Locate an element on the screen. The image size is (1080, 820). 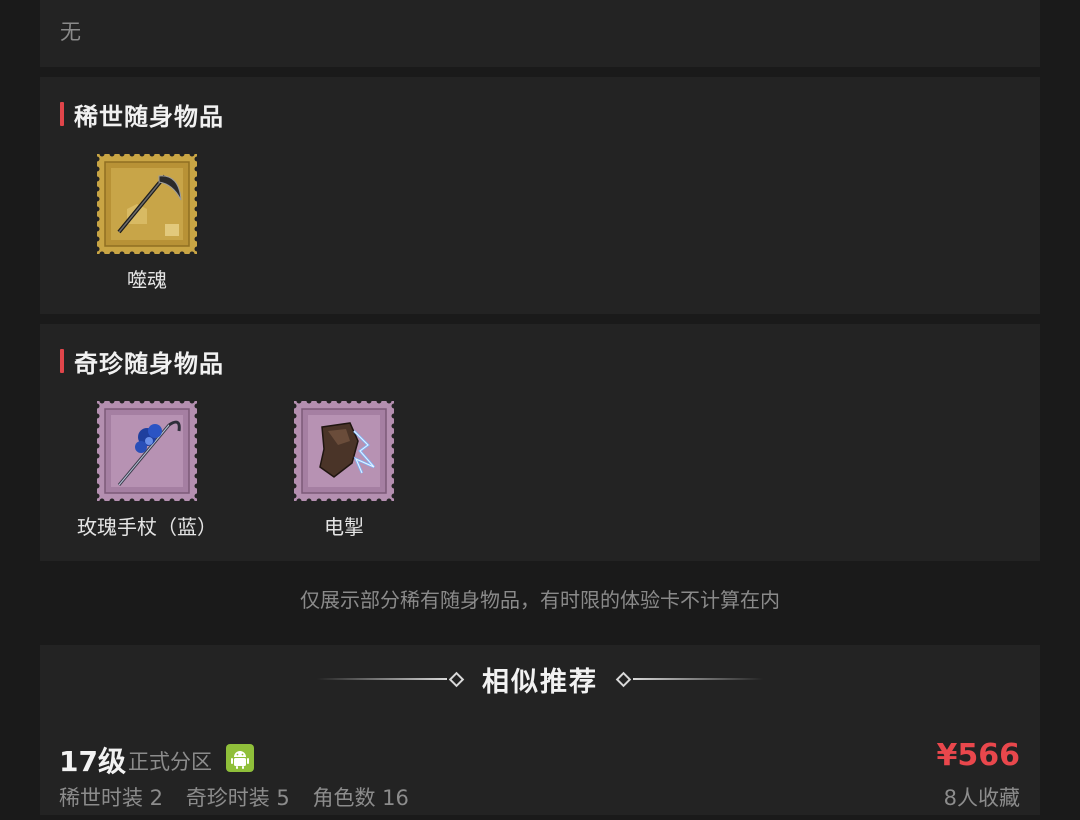
exotic-item-label: 电掣 is located at coordinates (344, 527).